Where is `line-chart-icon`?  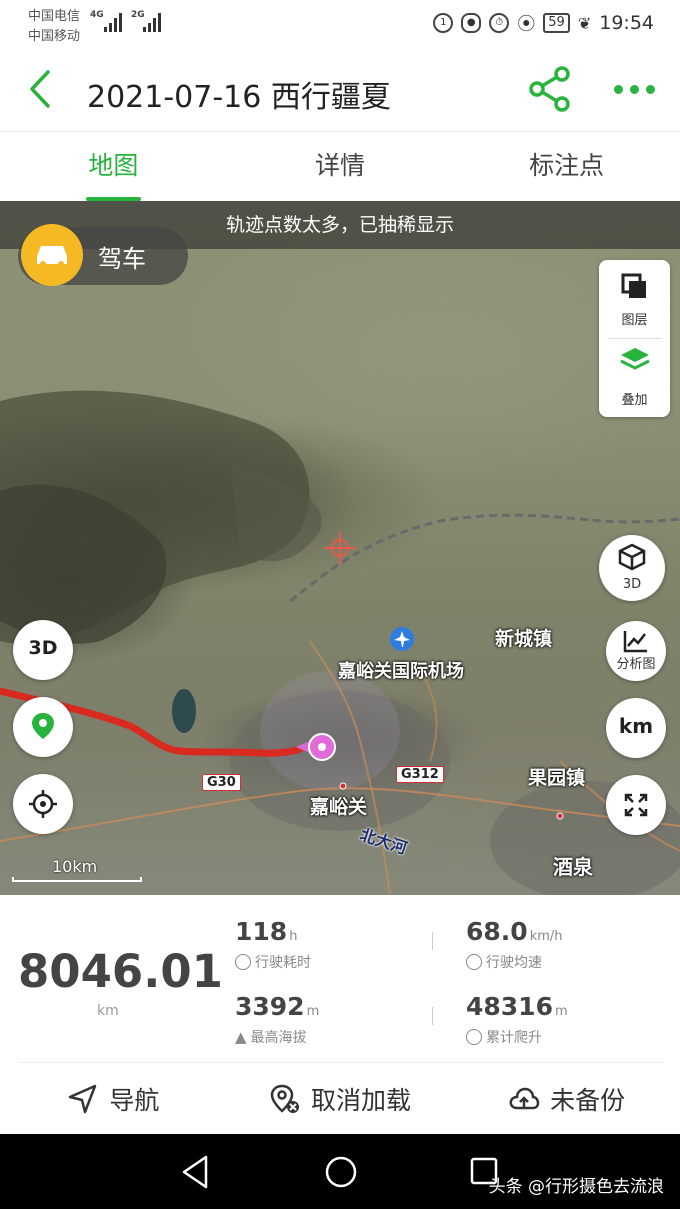
line-chart-icon is located at coordinates (635, 642).